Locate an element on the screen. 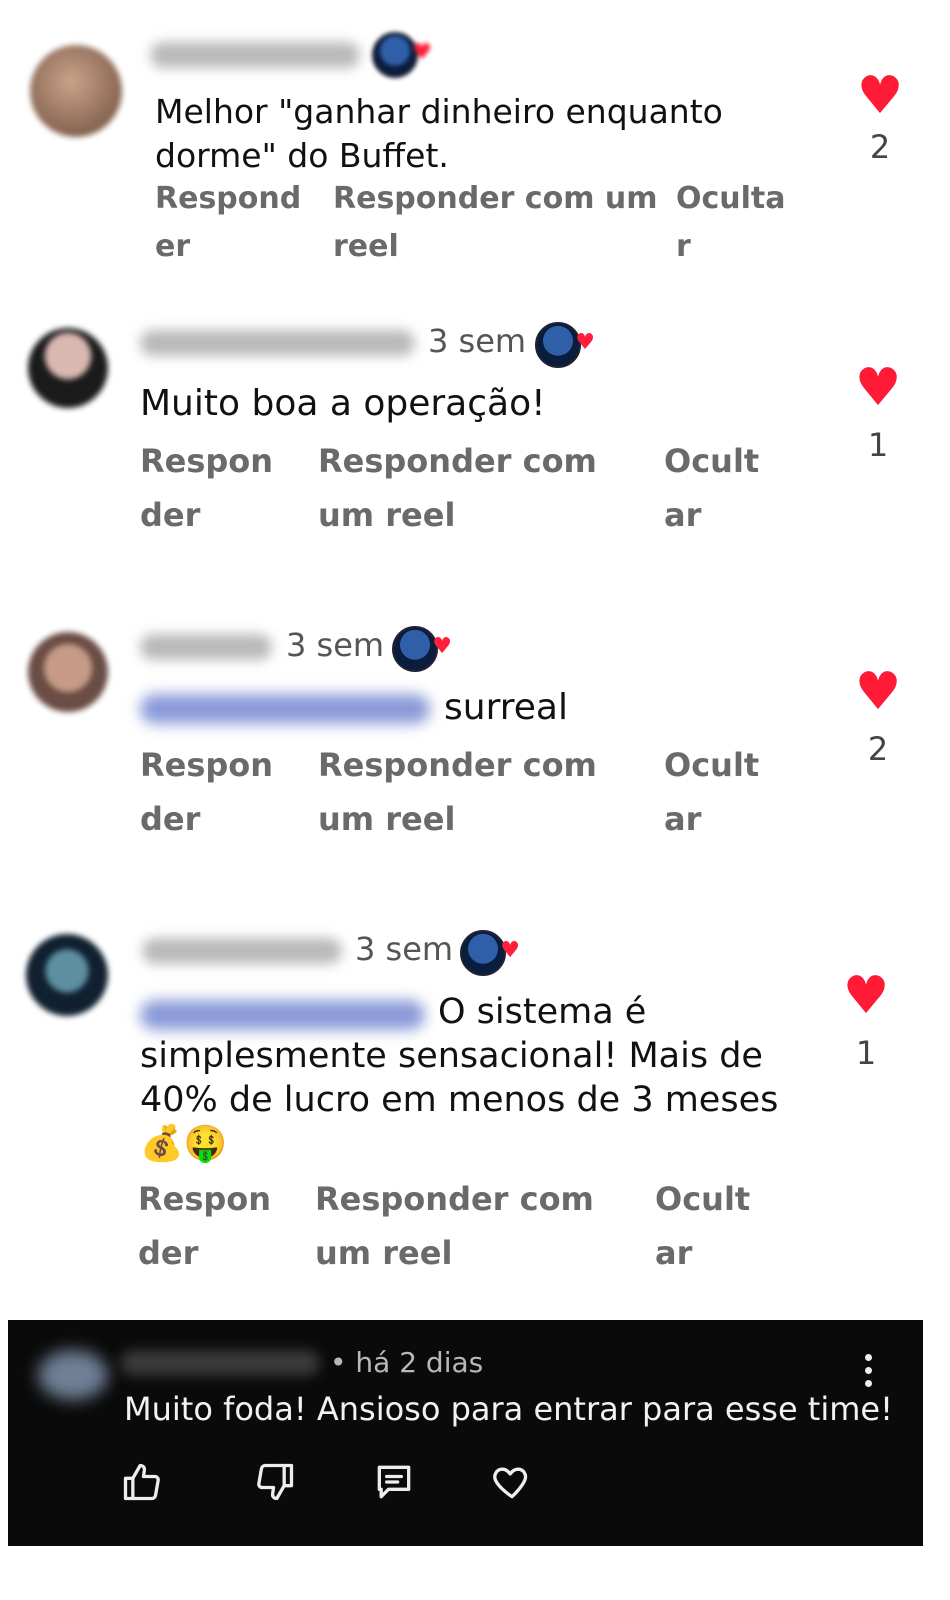 This screenshot has width=950, height=1600. heart-icon is located at coordinates (512, 1482).